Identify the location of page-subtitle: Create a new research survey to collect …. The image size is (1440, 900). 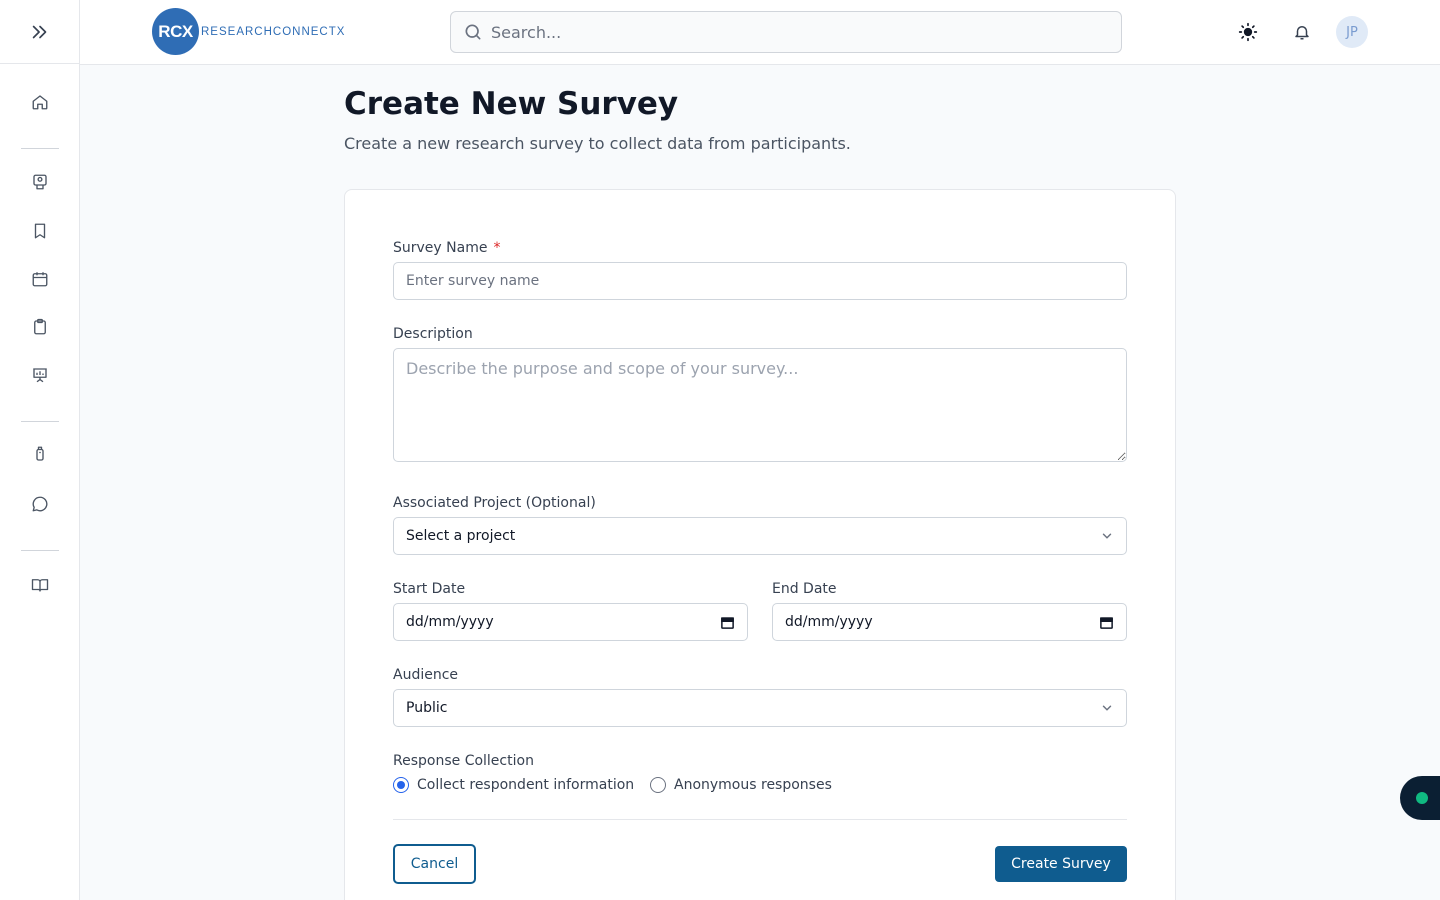
(597, 143).